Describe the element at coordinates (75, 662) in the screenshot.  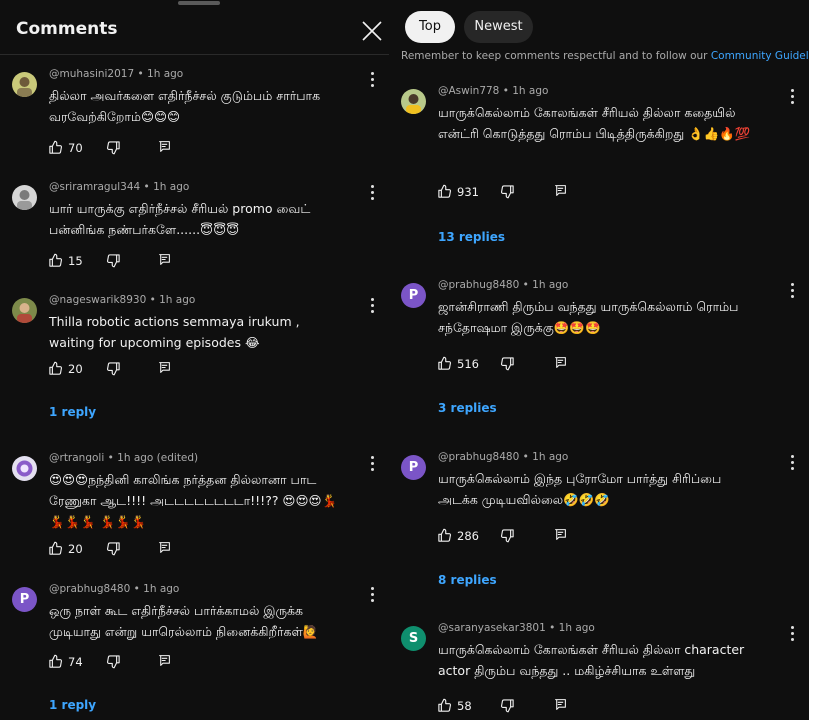
I see `like-count: 74` at that location.